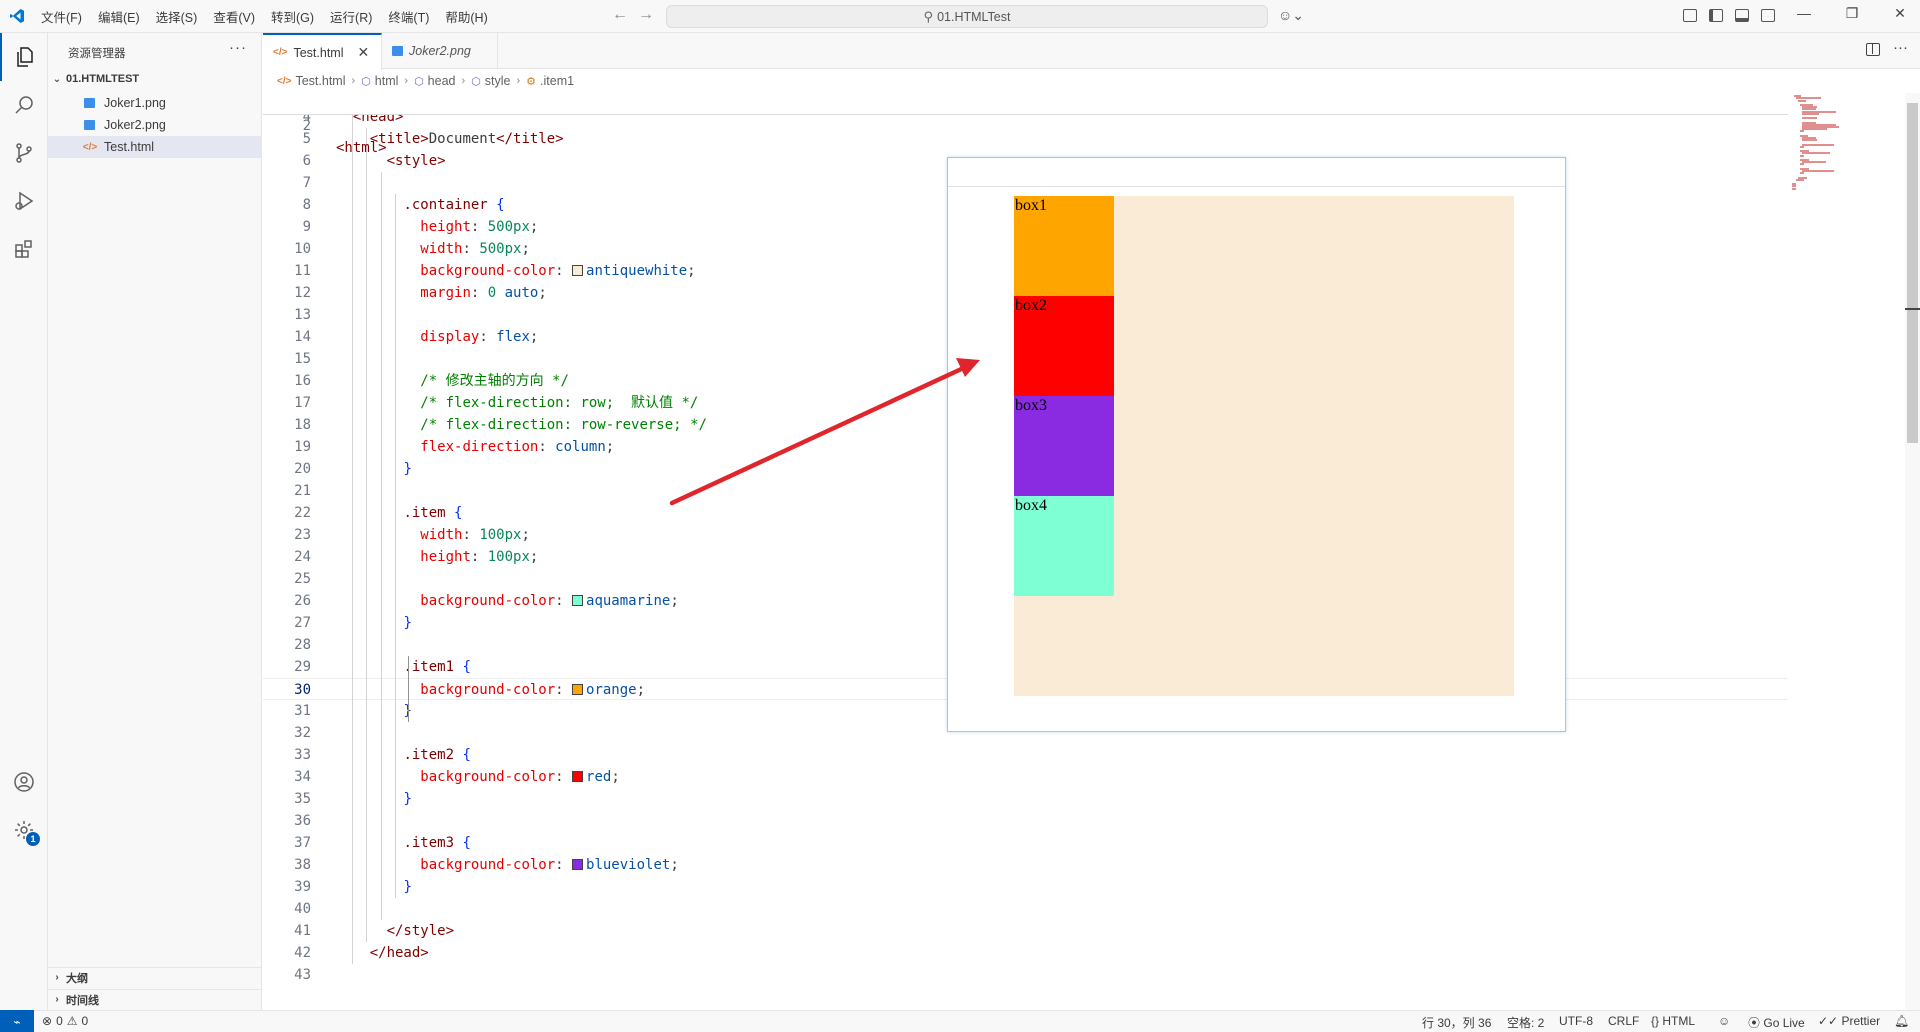  Describe the element at coordinates (1525, 1022) in the screenshot. I see `indentation: 空格: 2` at that location.